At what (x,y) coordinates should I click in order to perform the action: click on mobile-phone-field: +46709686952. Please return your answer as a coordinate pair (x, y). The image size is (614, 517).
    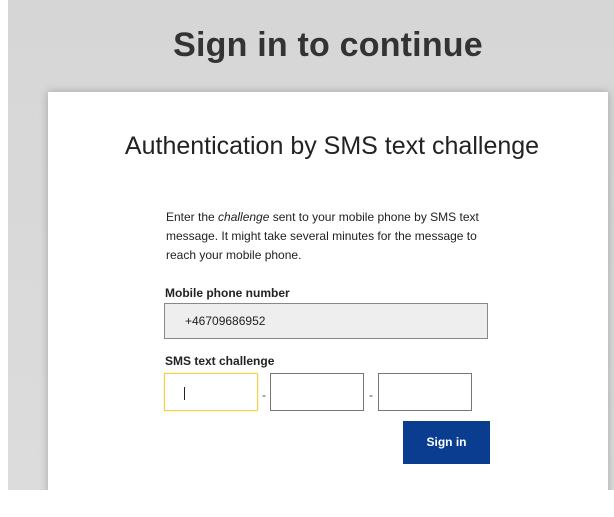
    Looking at the image, I should click on (326, 321).